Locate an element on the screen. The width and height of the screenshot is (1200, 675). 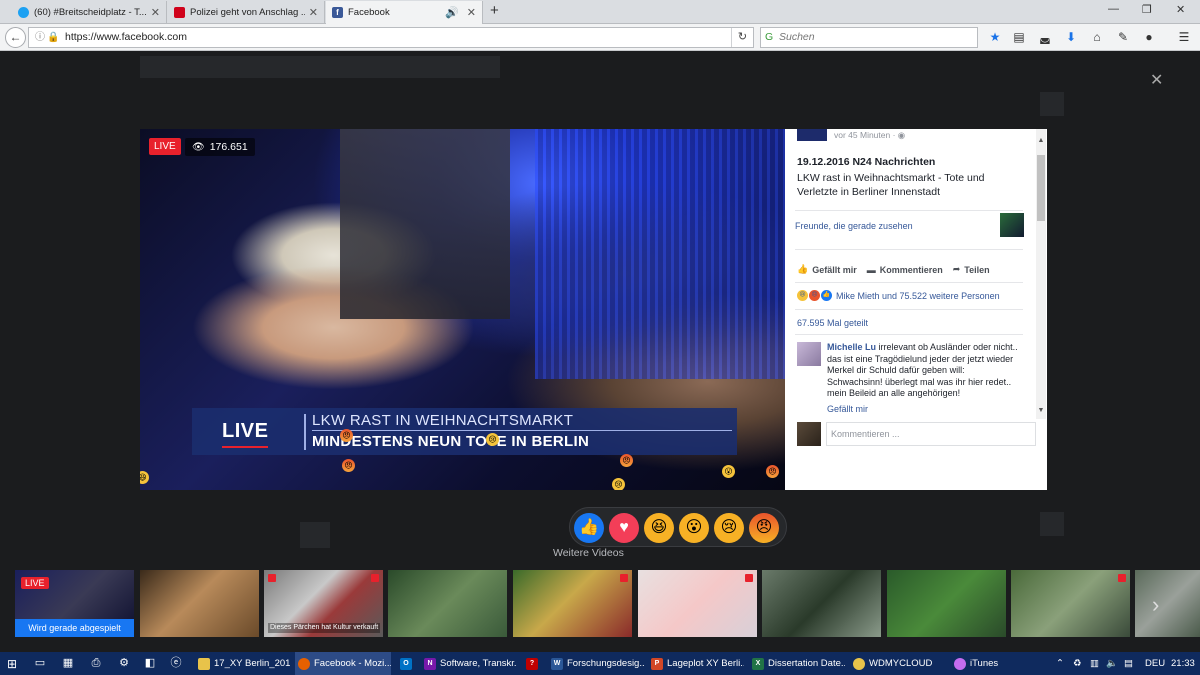
share-count: 67.595 Mal geteilt is located at coordinates (832, 323).